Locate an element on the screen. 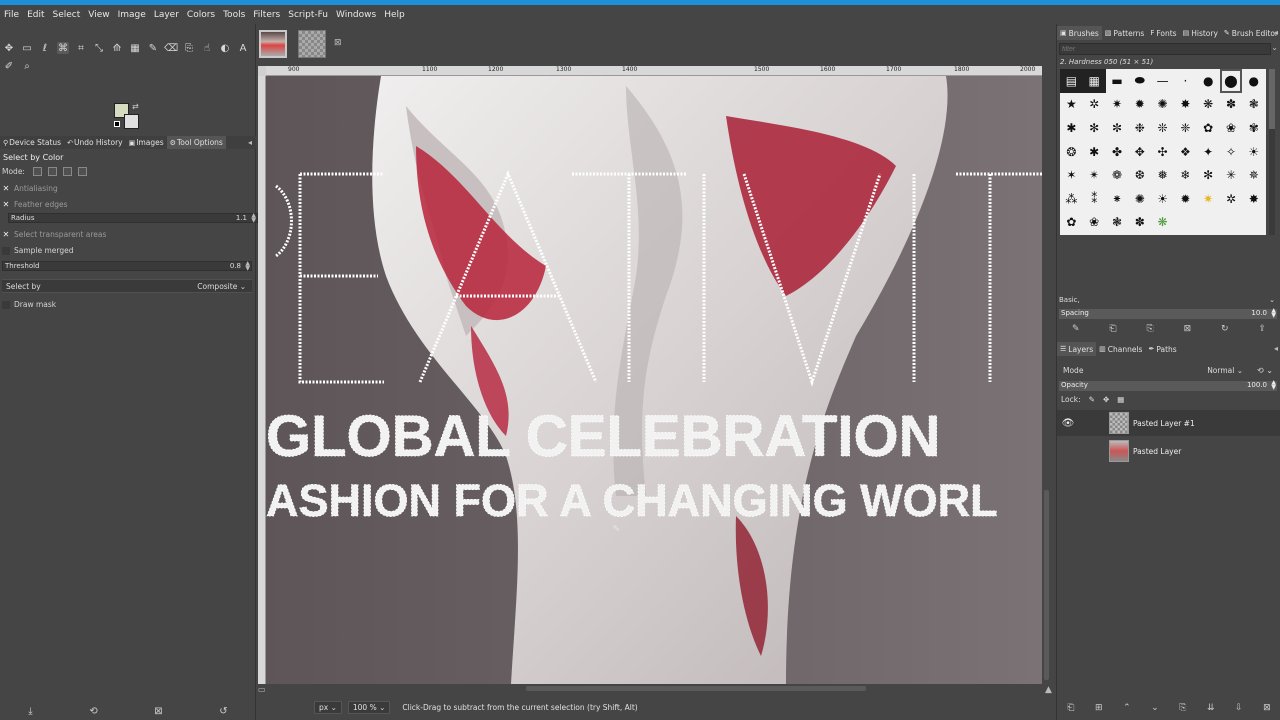  color-picker-tool-icon: ✐ is located at coordinates (9, 66).